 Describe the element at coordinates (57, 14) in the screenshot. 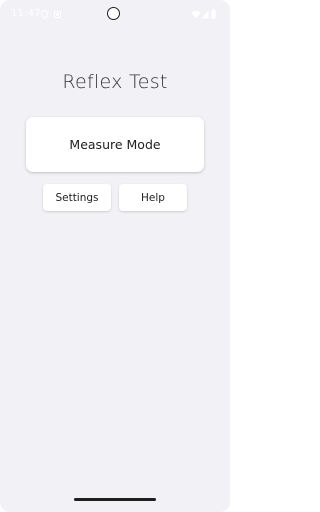

I see `sim-icon` at that location.